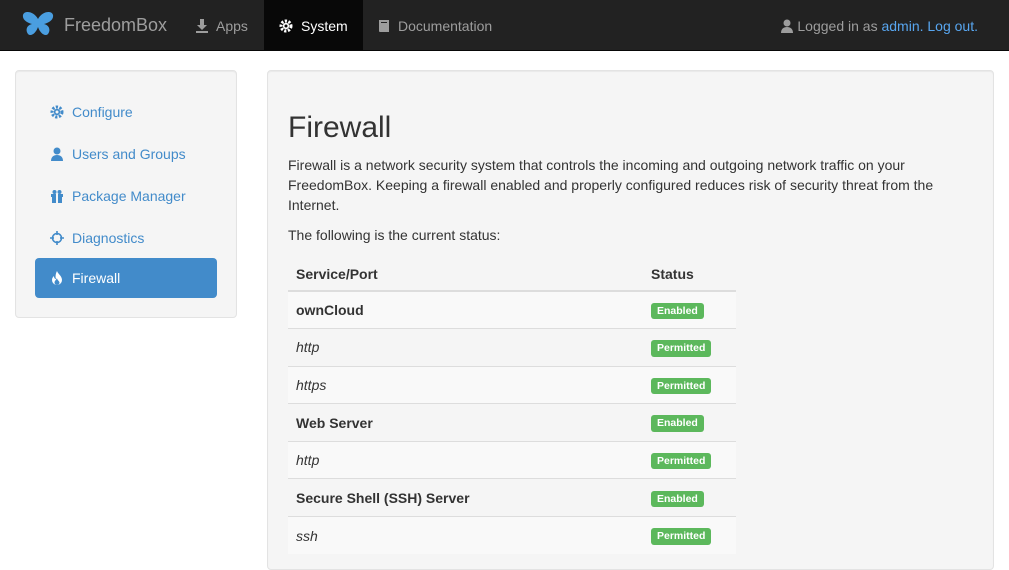 Image resolution: width=1009 pixels, height=570 pixels. I want to click on sidebar-item-label: Configure, so click(102, 112).